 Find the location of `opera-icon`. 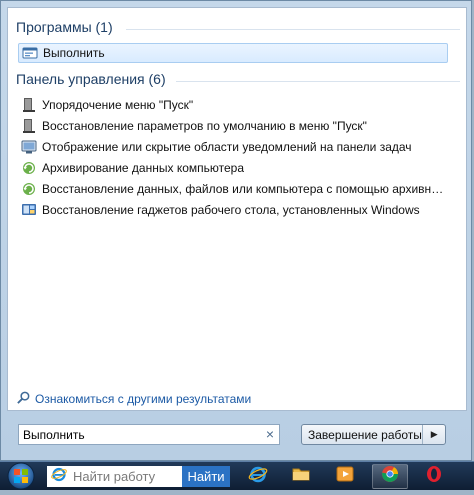

opera-icon is located at coordinates (434, 476).